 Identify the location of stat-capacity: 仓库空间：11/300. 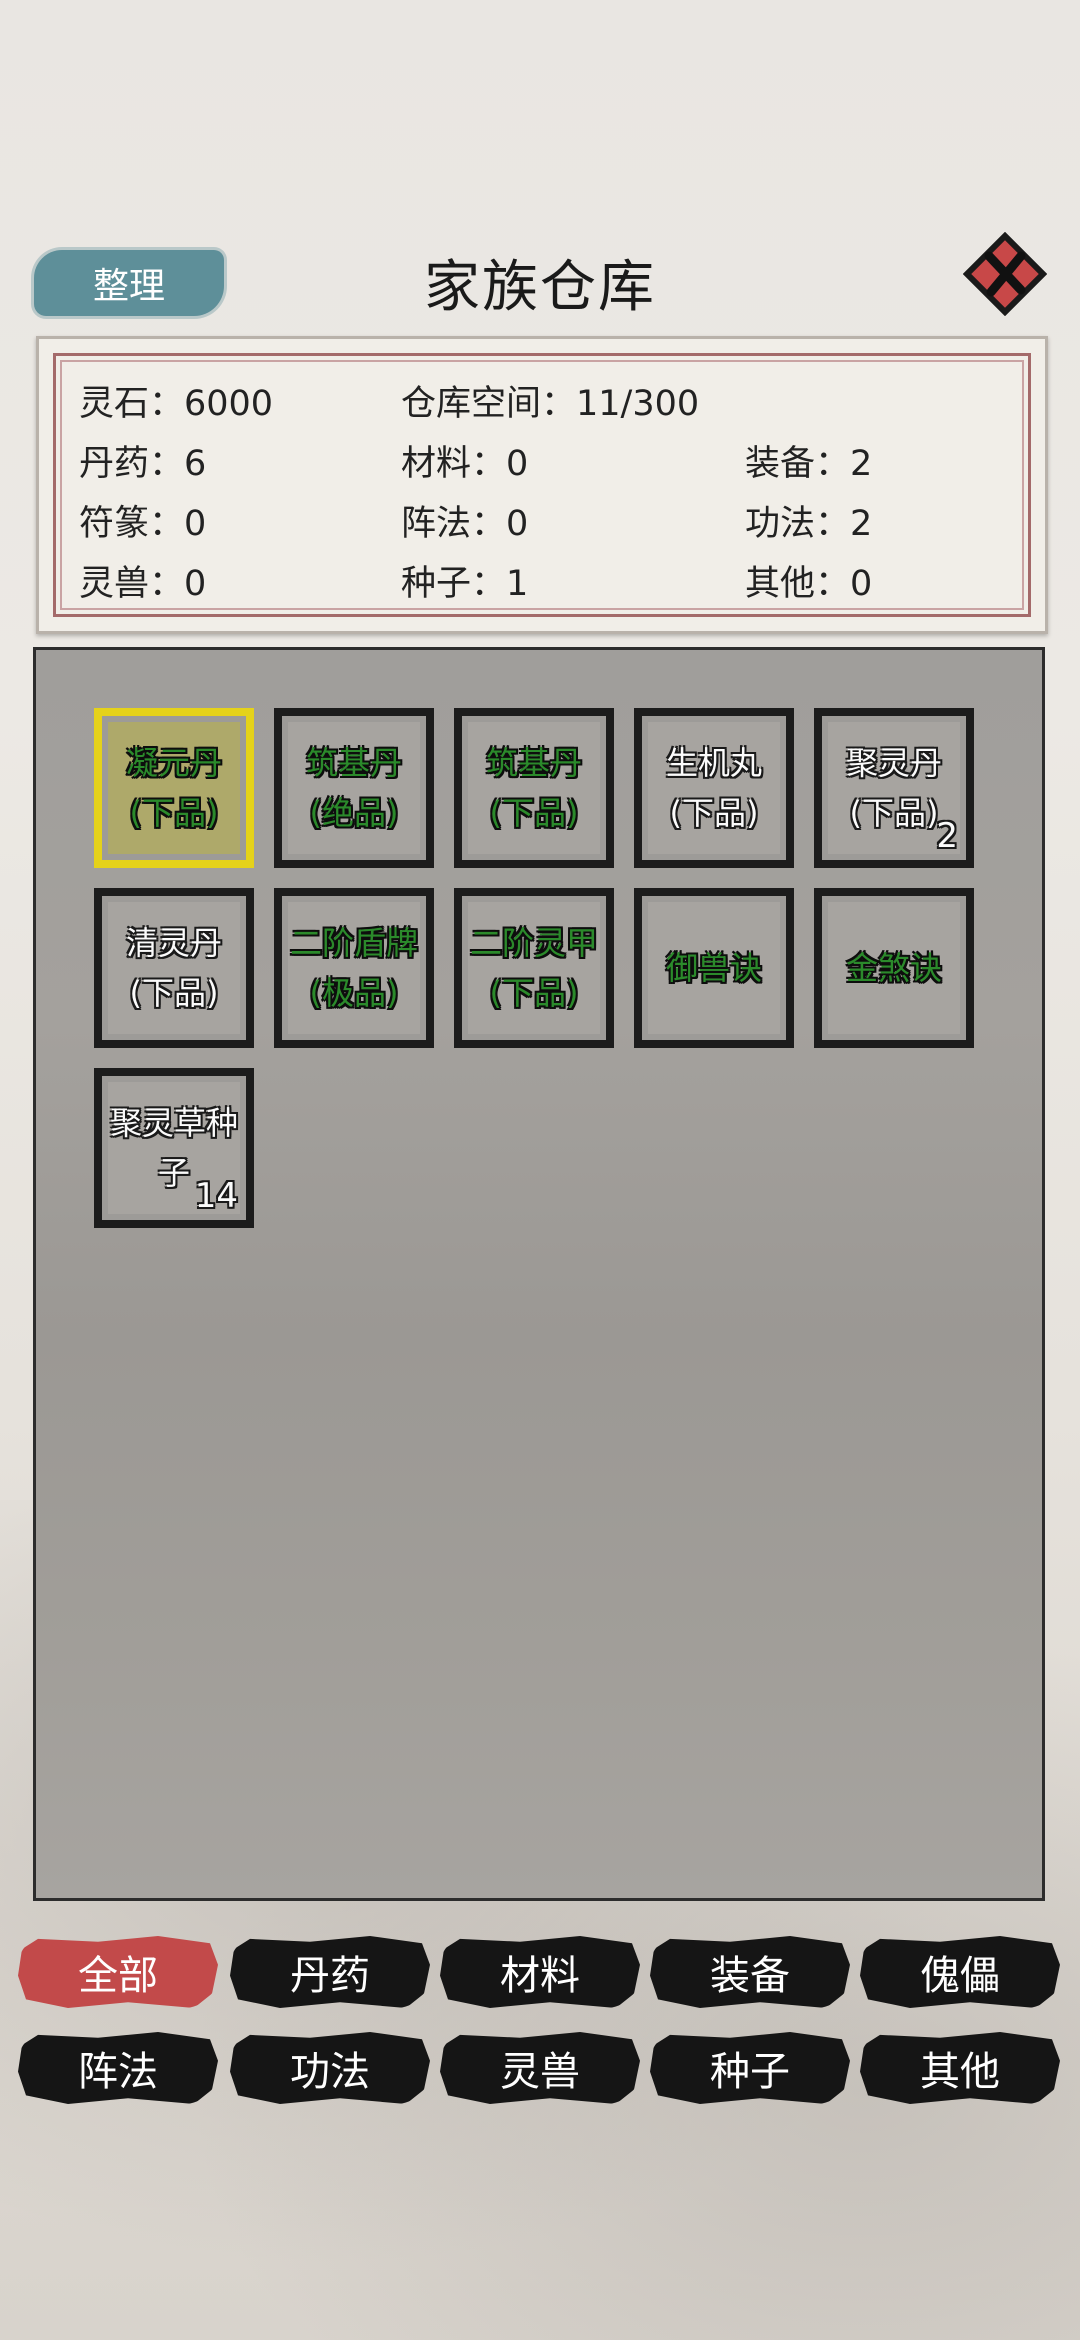
(550, 404).